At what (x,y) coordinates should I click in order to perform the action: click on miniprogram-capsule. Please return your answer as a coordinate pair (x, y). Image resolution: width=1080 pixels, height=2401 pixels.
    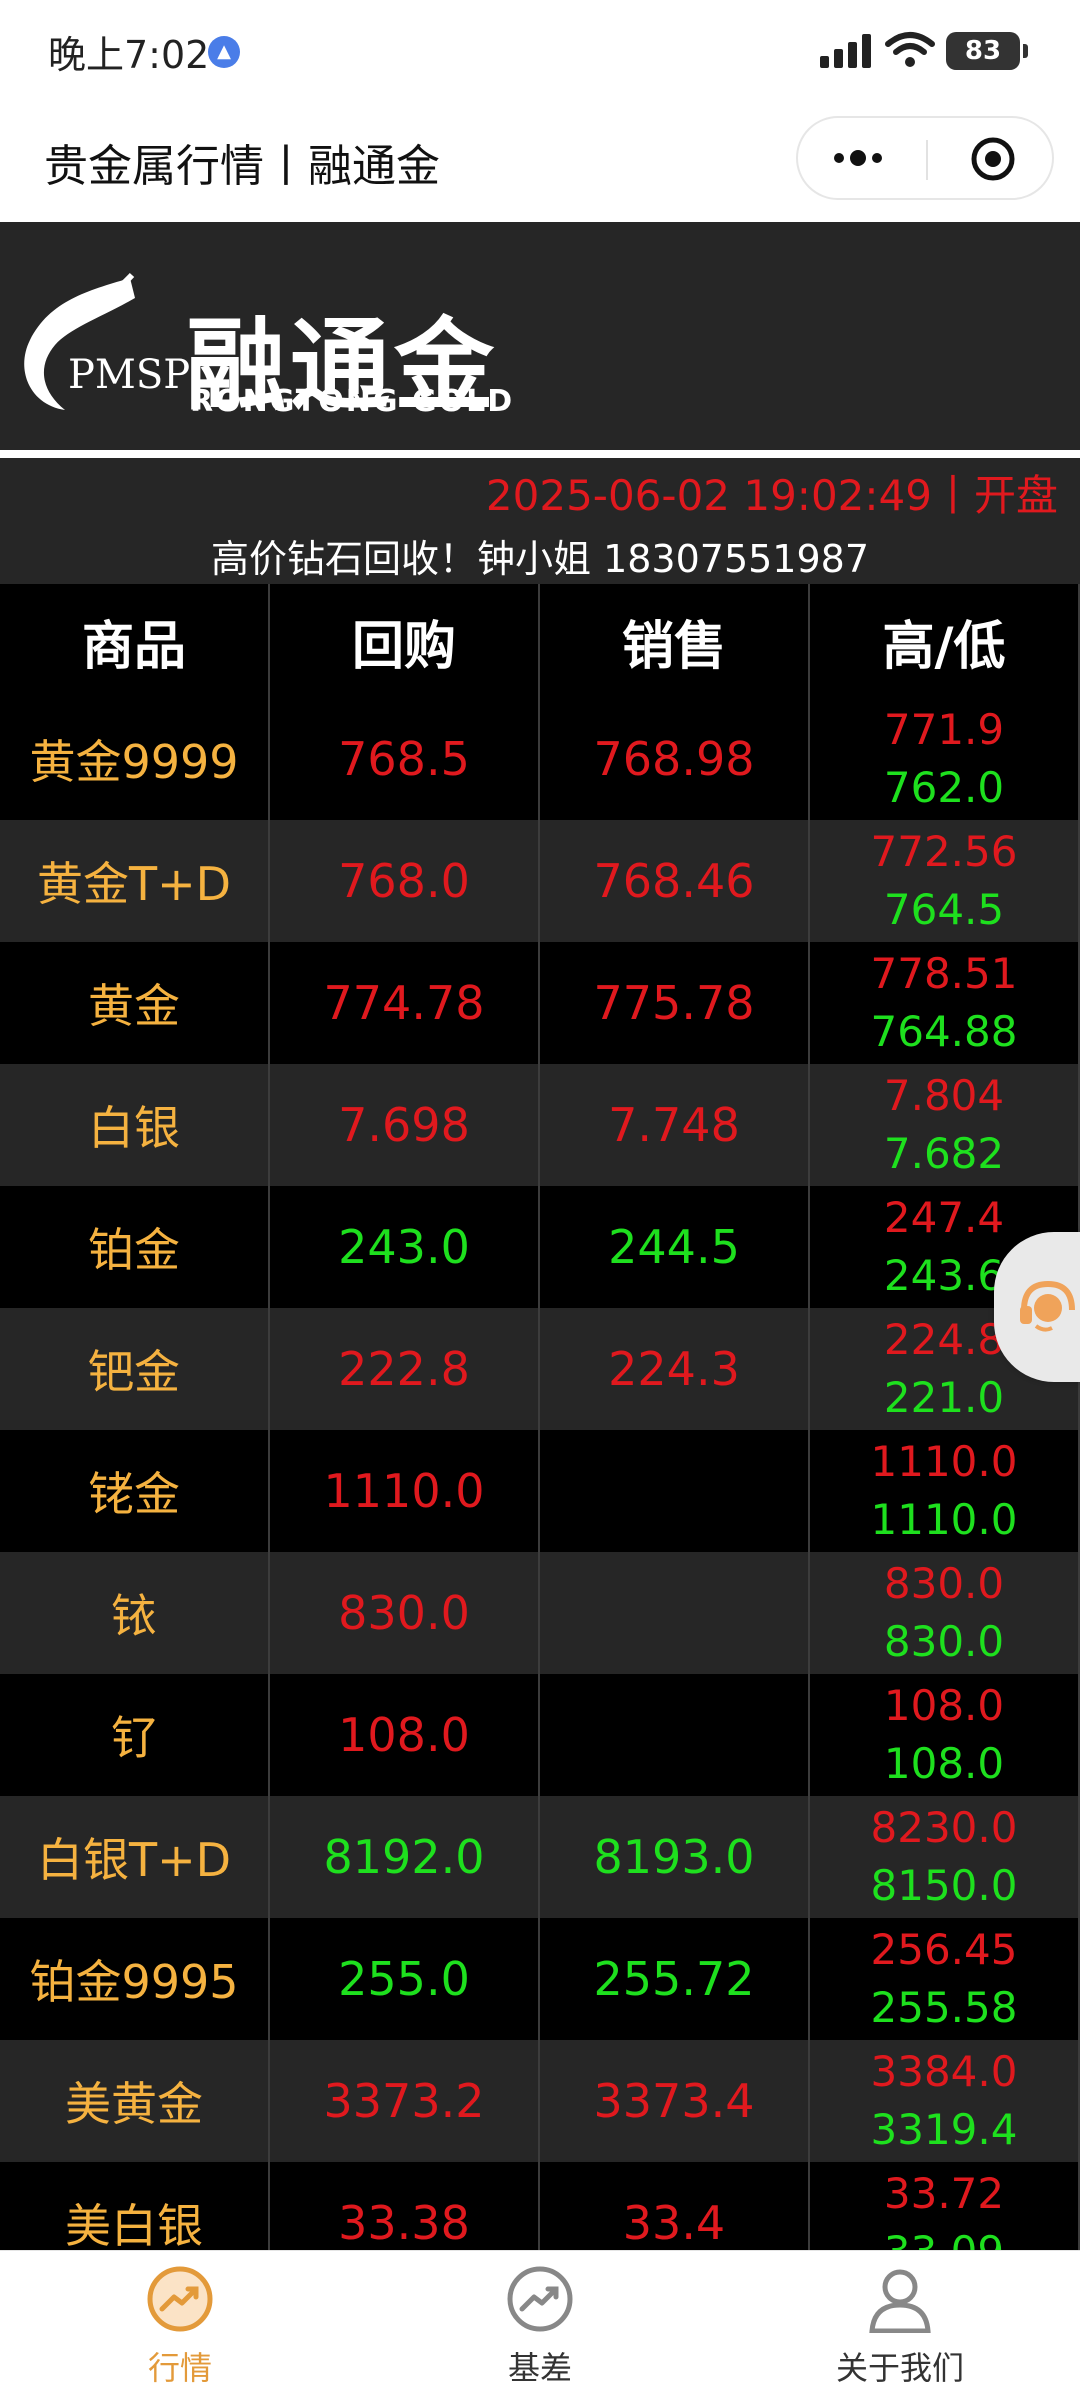
    Looking at the image, I should click on (925, 158).